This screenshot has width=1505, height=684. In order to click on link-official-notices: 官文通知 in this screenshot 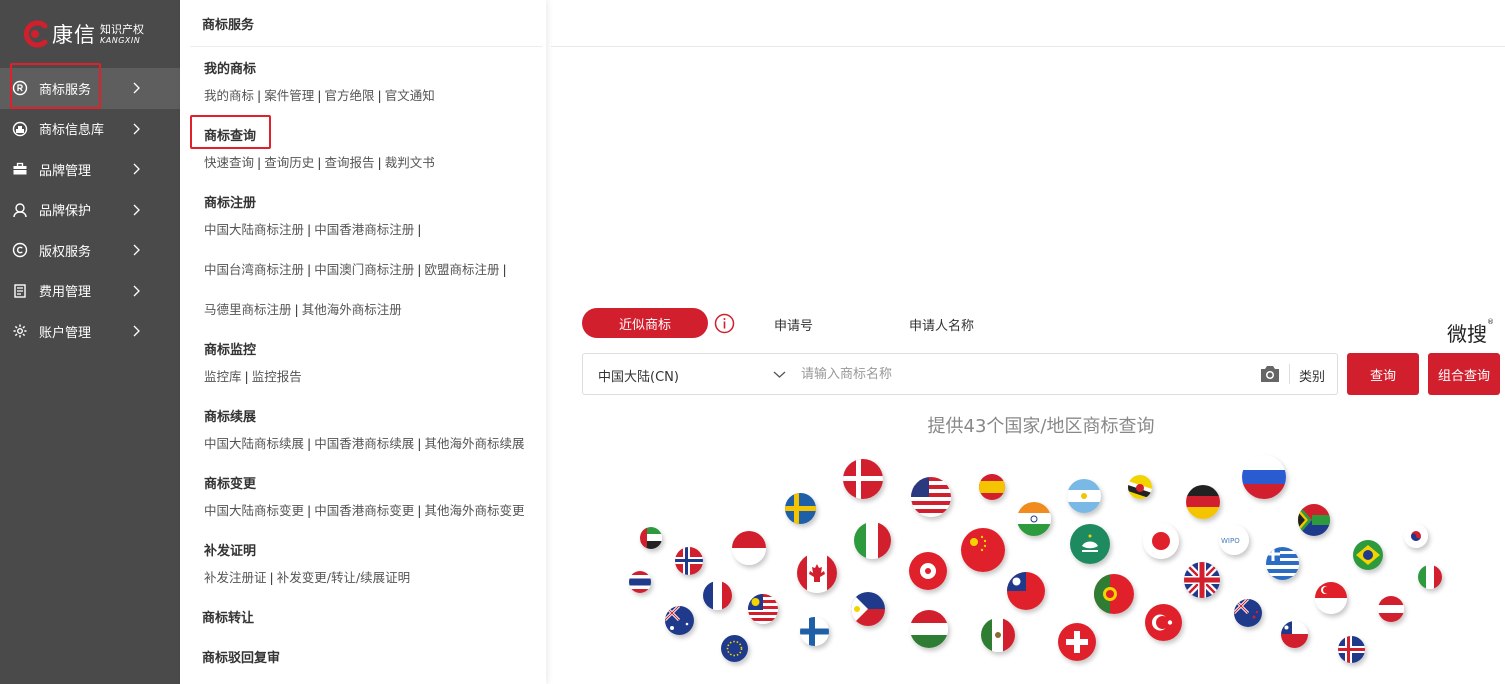, I will do `click(410, 95)`.